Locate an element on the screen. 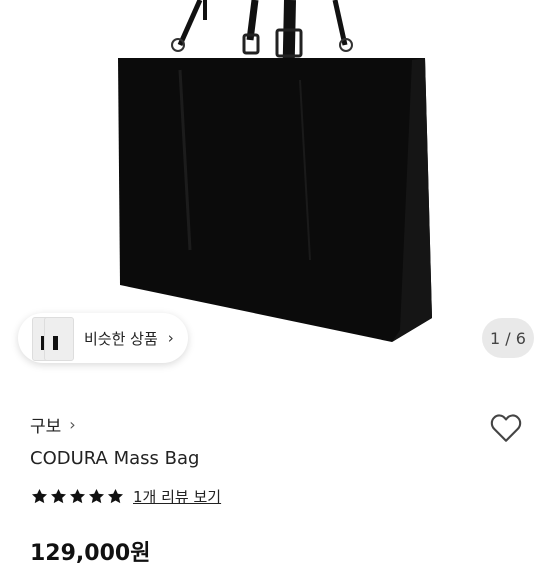  similar-thumbnail is located at coordinates (59, 339).